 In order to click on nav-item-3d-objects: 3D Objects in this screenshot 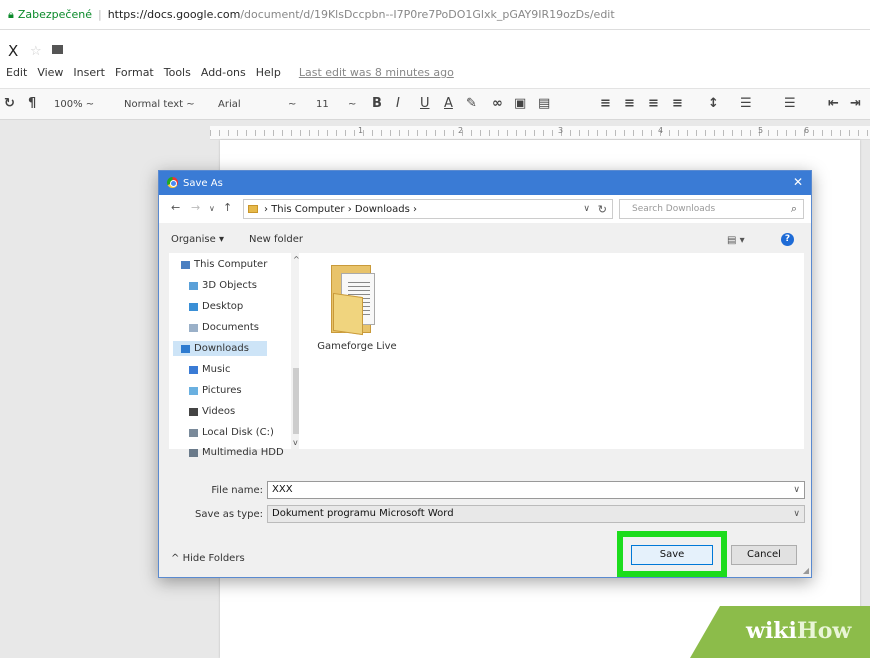, I will do `click(223, 285)`.